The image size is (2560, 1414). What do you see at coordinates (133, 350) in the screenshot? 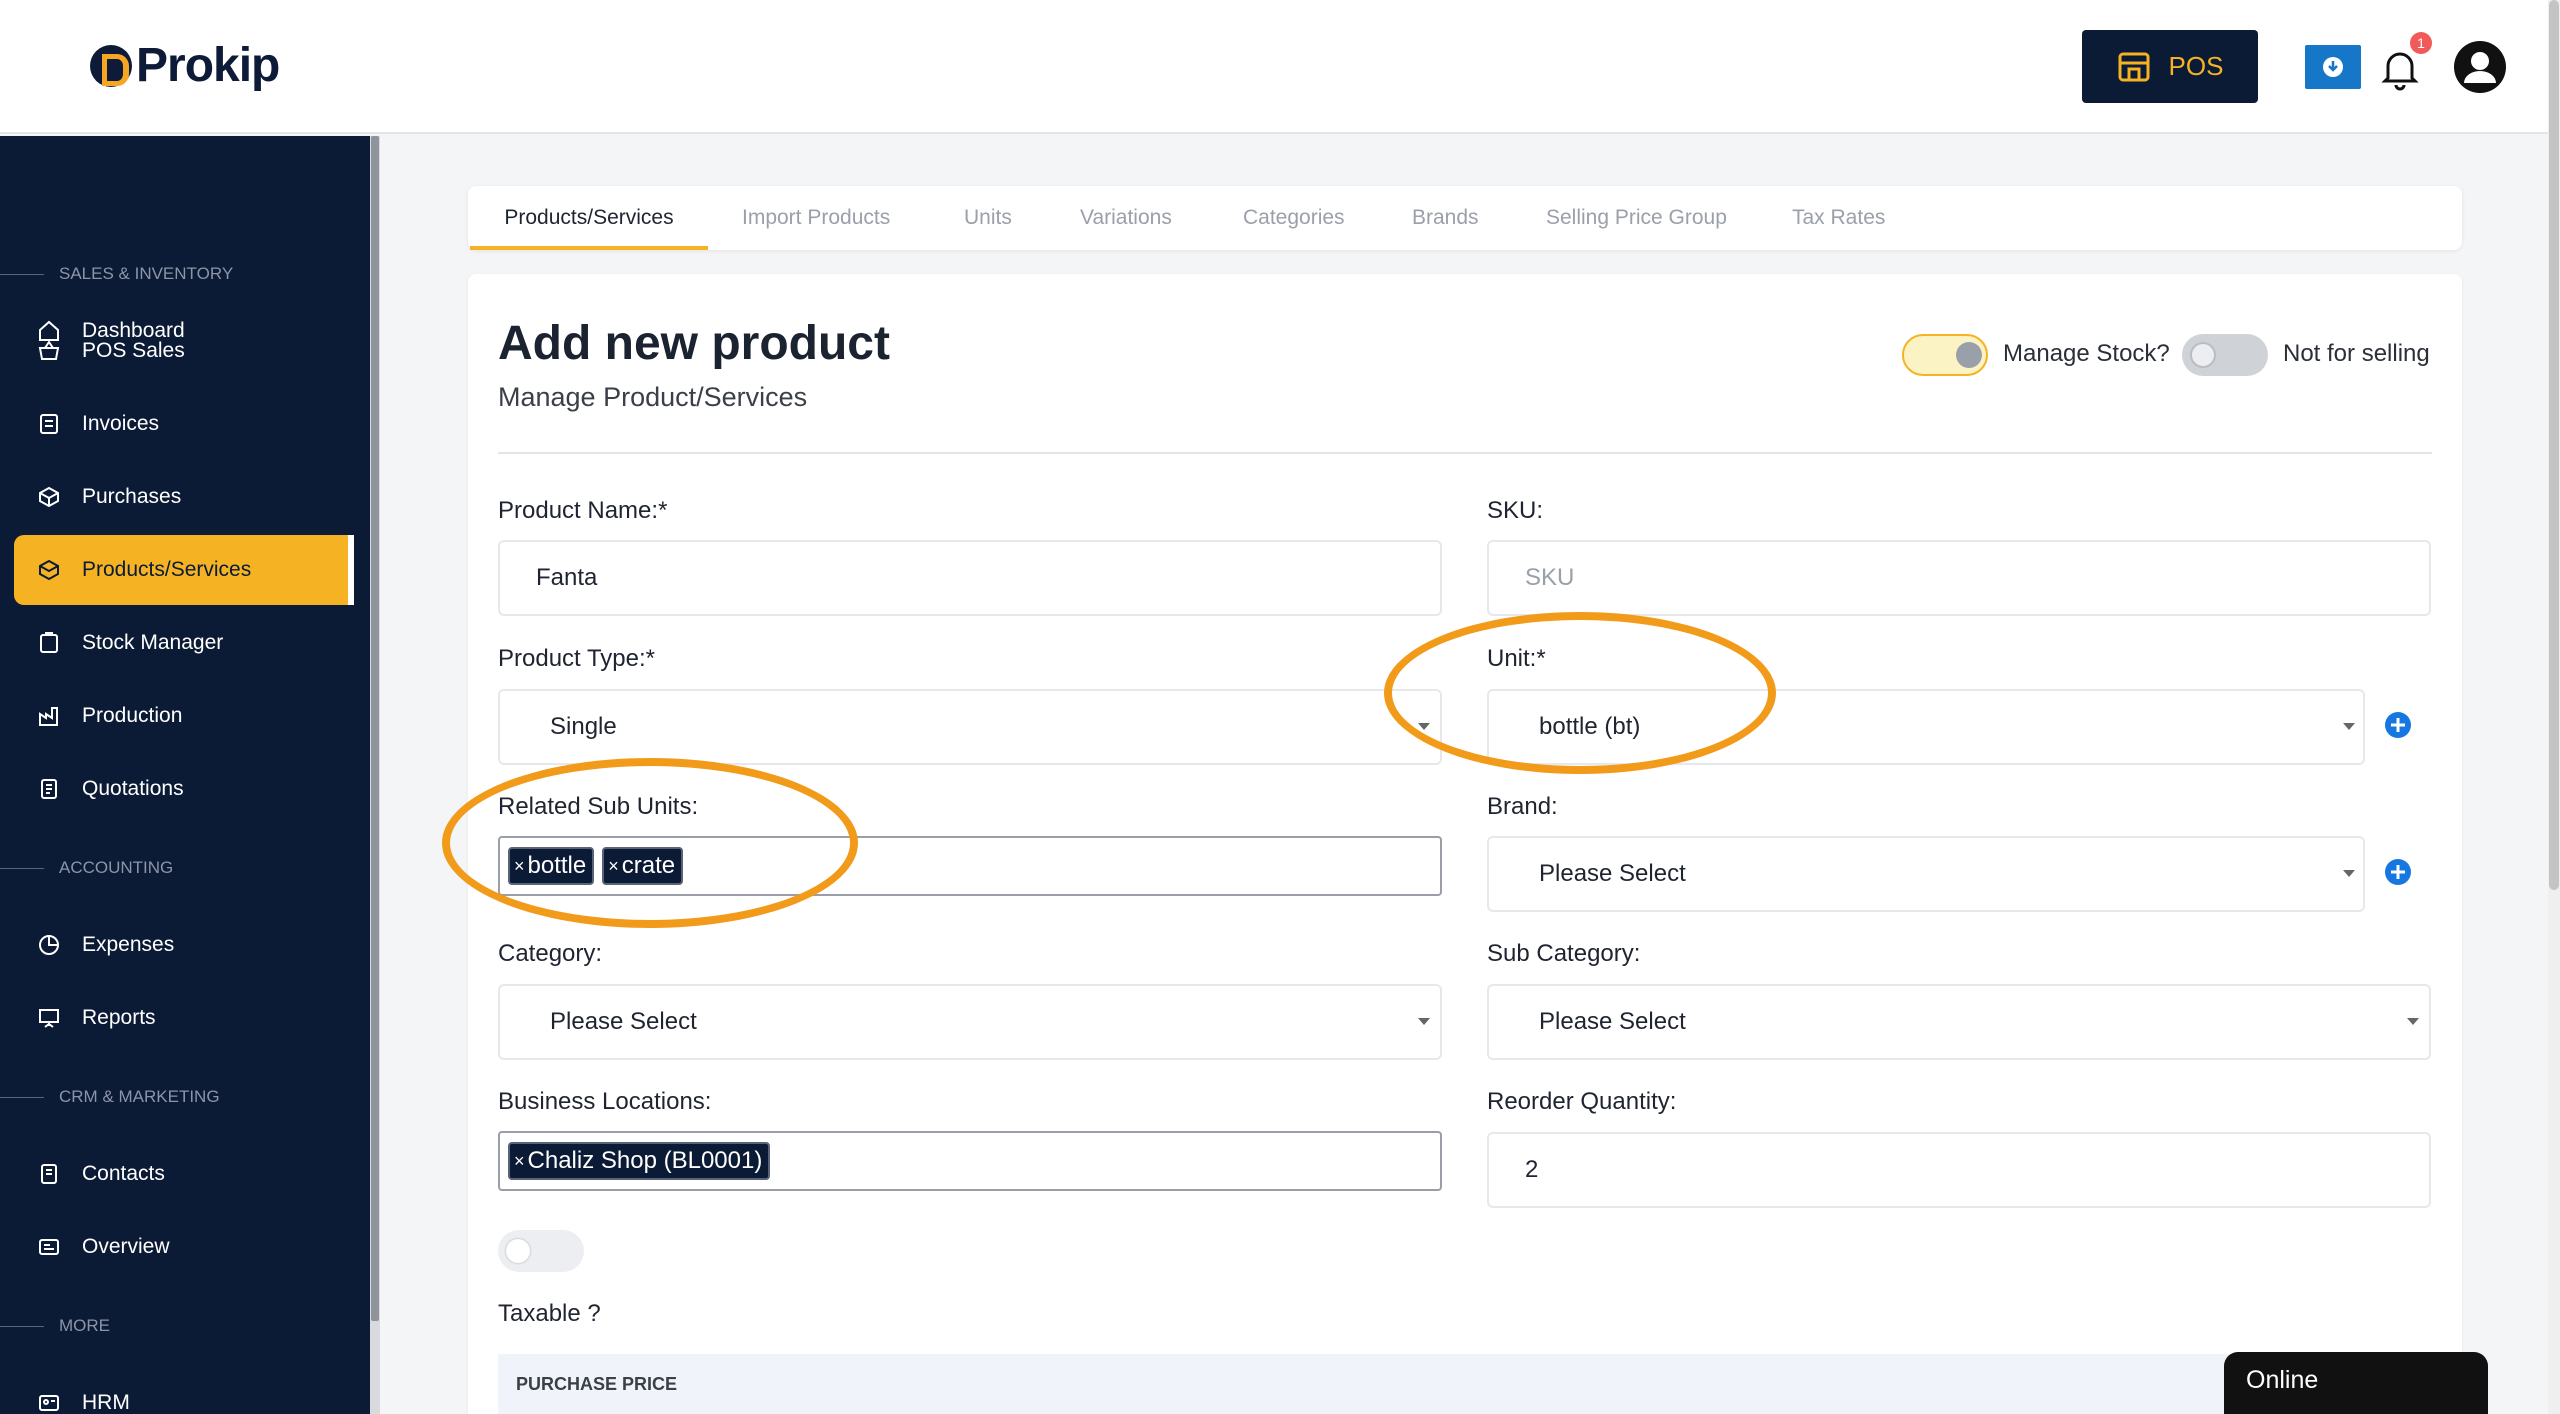
I see `sidebar-item-label: POS Sales` at bounding box center [133, 350].